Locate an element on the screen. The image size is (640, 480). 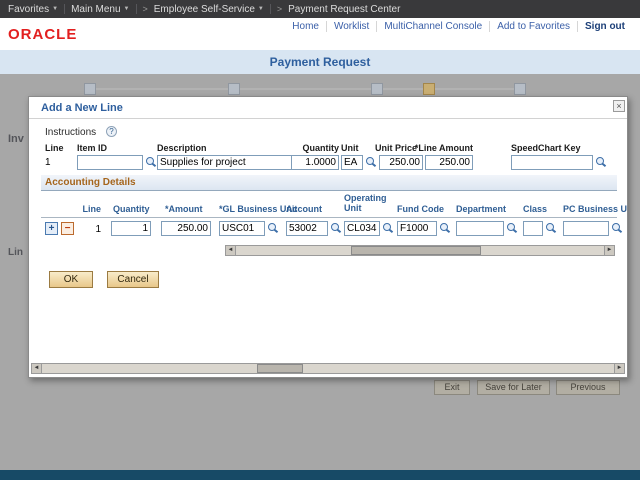
speedchart-key-label: SpeedChart Key is located at coordinates (546, 148).